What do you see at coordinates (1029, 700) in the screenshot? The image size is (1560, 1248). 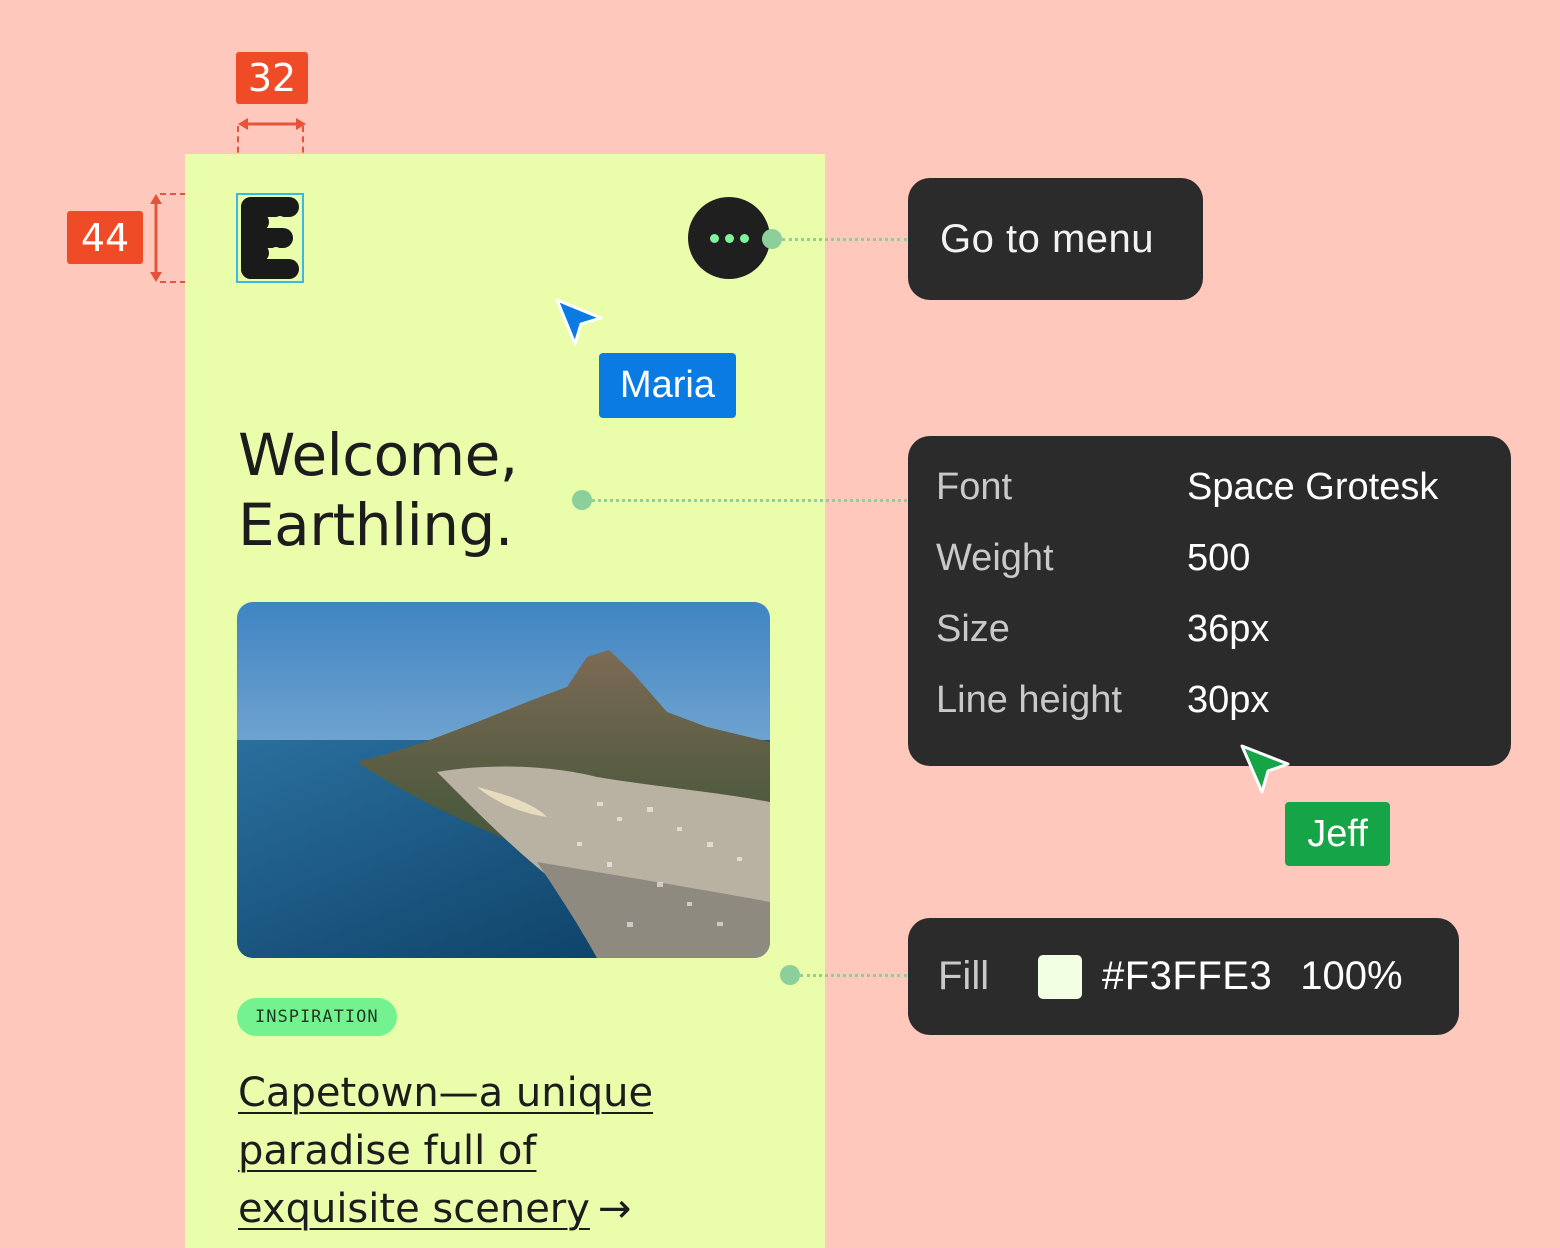 I see `line-height-key: Line height` at bounding box center [1029, 700].